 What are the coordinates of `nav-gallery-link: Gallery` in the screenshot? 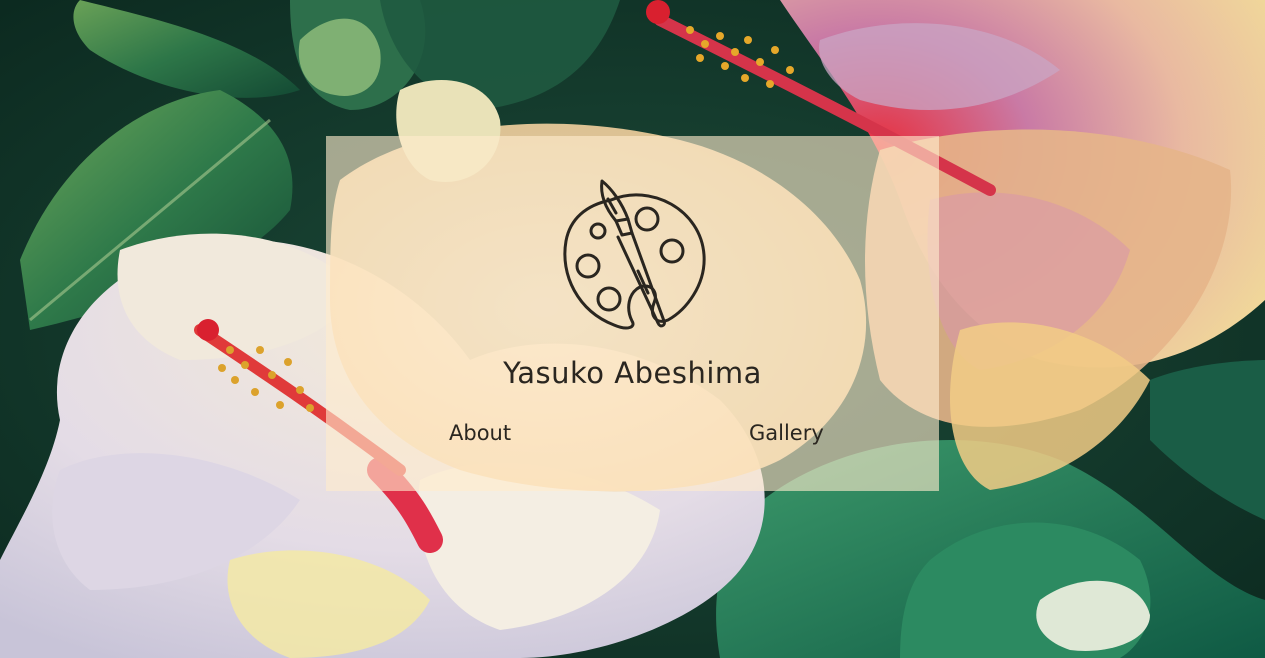 It's located at (786, 433).